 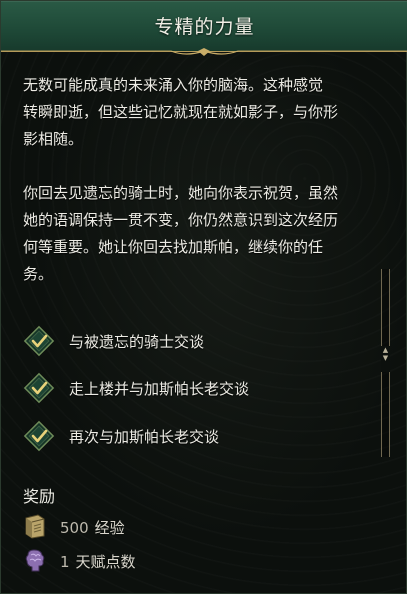 I want to click on reward-amount: 1, so click(x=65, y=562).